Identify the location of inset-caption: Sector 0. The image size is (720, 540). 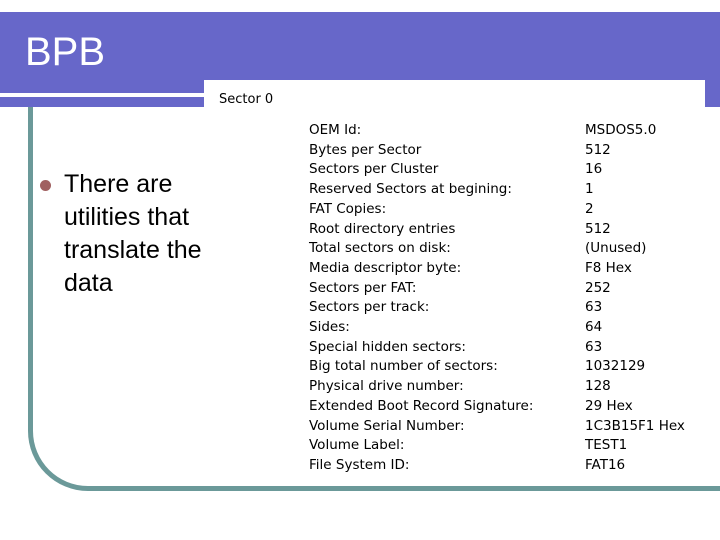
(246, 99).